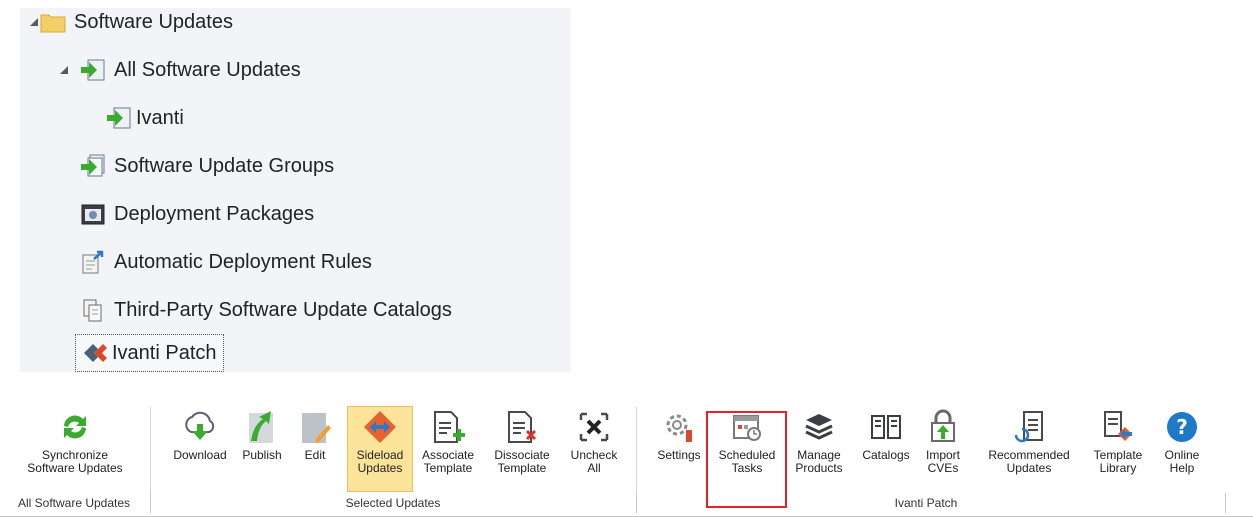  Describe the element at coordinates (316, 428) in the screenshot. I see `edit-icon` at that location.